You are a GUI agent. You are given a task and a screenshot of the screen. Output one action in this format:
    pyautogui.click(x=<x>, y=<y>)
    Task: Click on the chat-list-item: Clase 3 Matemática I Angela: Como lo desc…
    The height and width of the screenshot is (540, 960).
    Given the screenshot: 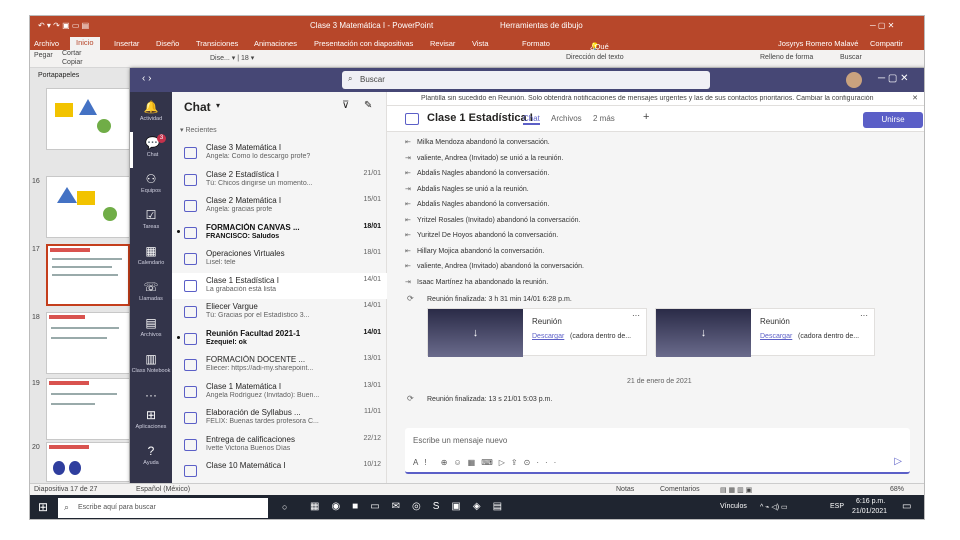 What is the action you would take?
    pyautogui.click(x=279, y=153)
    